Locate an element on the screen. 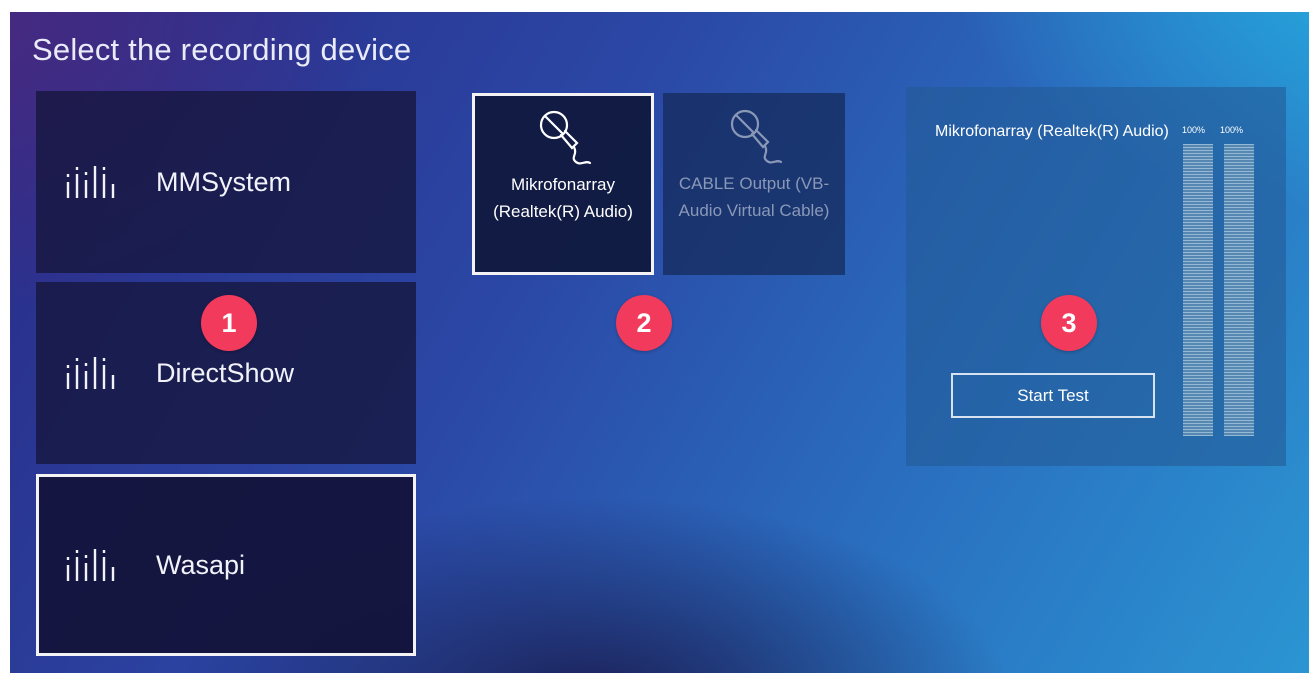  start-test-button: Start Test is located at coordinates (1053, 395).